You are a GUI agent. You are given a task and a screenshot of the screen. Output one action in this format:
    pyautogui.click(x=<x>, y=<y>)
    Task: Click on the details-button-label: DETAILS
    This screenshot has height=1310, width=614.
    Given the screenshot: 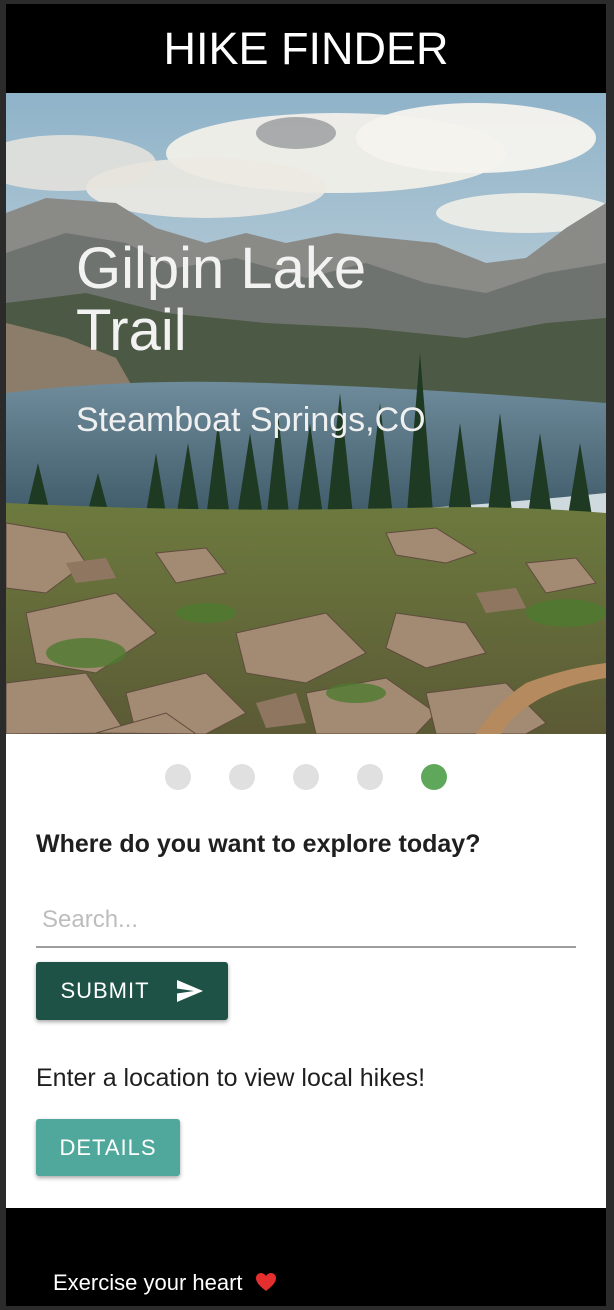 What is the action you would take?
    pyautogui.click(x=108, y=1147)
    